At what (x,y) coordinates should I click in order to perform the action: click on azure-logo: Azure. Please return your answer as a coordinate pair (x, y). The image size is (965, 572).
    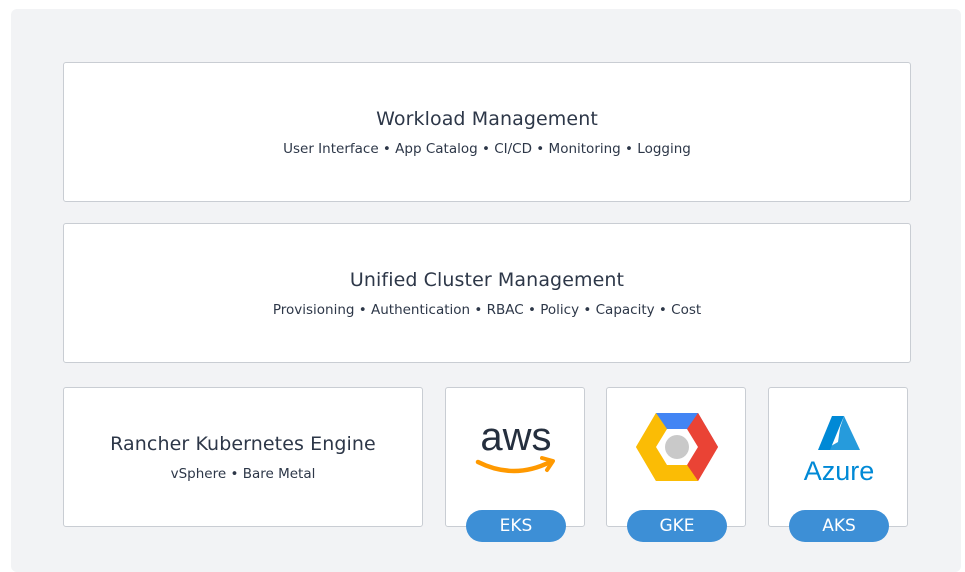
    Looking at the image, I should click on (839, 449).